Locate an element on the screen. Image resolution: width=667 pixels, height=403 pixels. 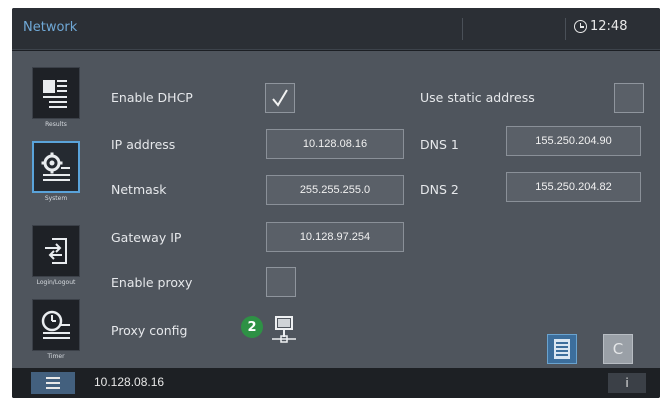
login-logout-icon is located at coordinates (56, 251).